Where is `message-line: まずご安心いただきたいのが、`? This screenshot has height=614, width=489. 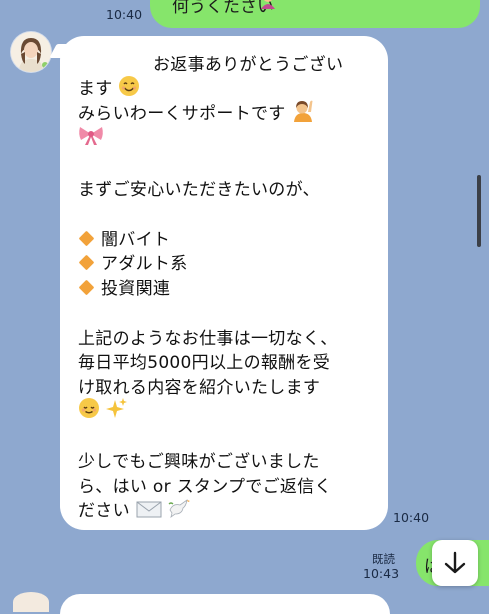 message-line: まずご安心いただきたいのが、 is located at coordinates (199, 190).